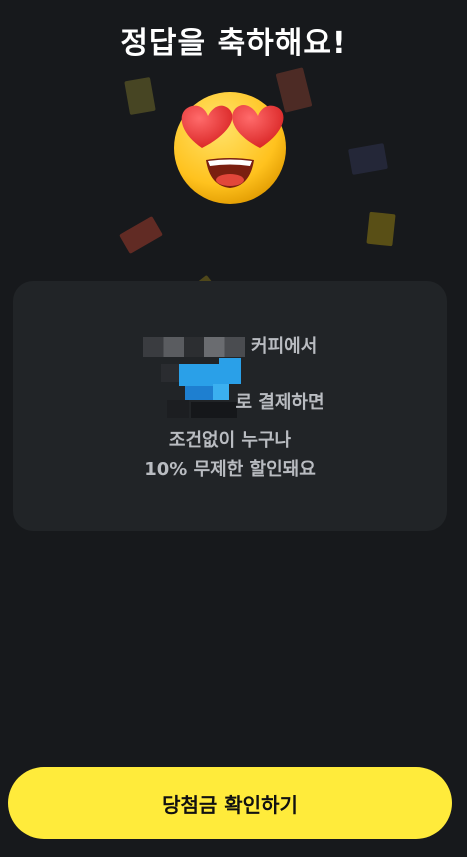  What do you see at coordinates (193, 347) in the screenshot?
I see `redacted-brand-name` at bounding box center [193, 347].